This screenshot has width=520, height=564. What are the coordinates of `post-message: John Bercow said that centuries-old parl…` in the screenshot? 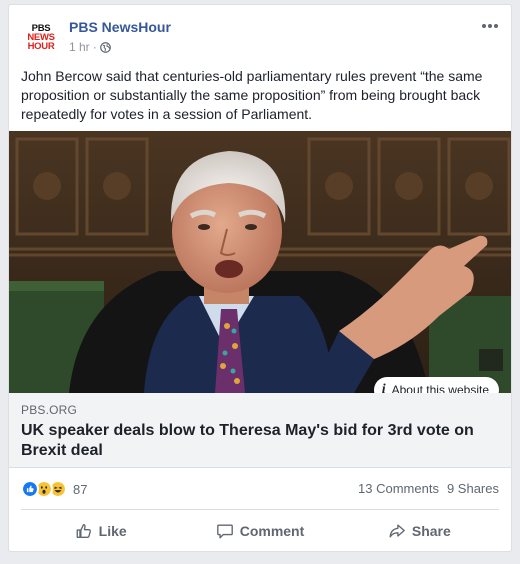 It's located at (252, 95).